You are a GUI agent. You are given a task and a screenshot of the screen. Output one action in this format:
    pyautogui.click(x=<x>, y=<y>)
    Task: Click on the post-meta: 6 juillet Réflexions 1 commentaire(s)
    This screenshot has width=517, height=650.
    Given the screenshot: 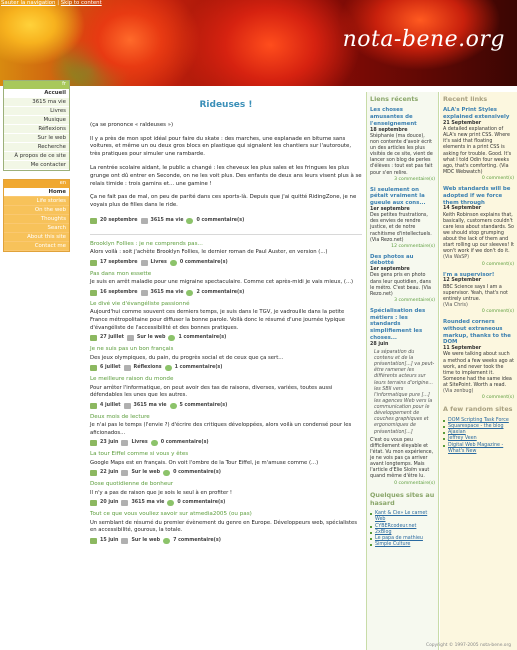 What is the action you would take?
    pyautogui.click(x=226, y=368)
    